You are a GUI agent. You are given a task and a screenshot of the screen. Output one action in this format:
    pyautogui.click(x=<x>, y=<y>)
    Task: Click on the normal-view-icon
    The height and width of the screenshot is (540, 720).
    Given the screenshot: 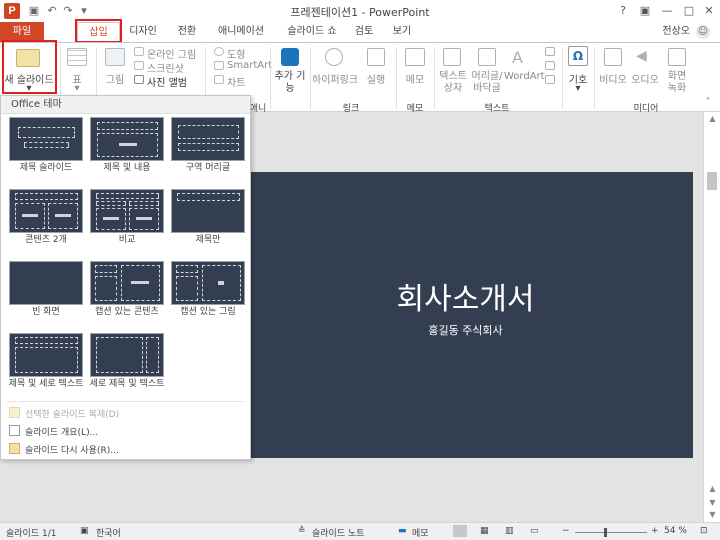 What is the action you would take?
    pyautogui.click(x=460, y=531)
    